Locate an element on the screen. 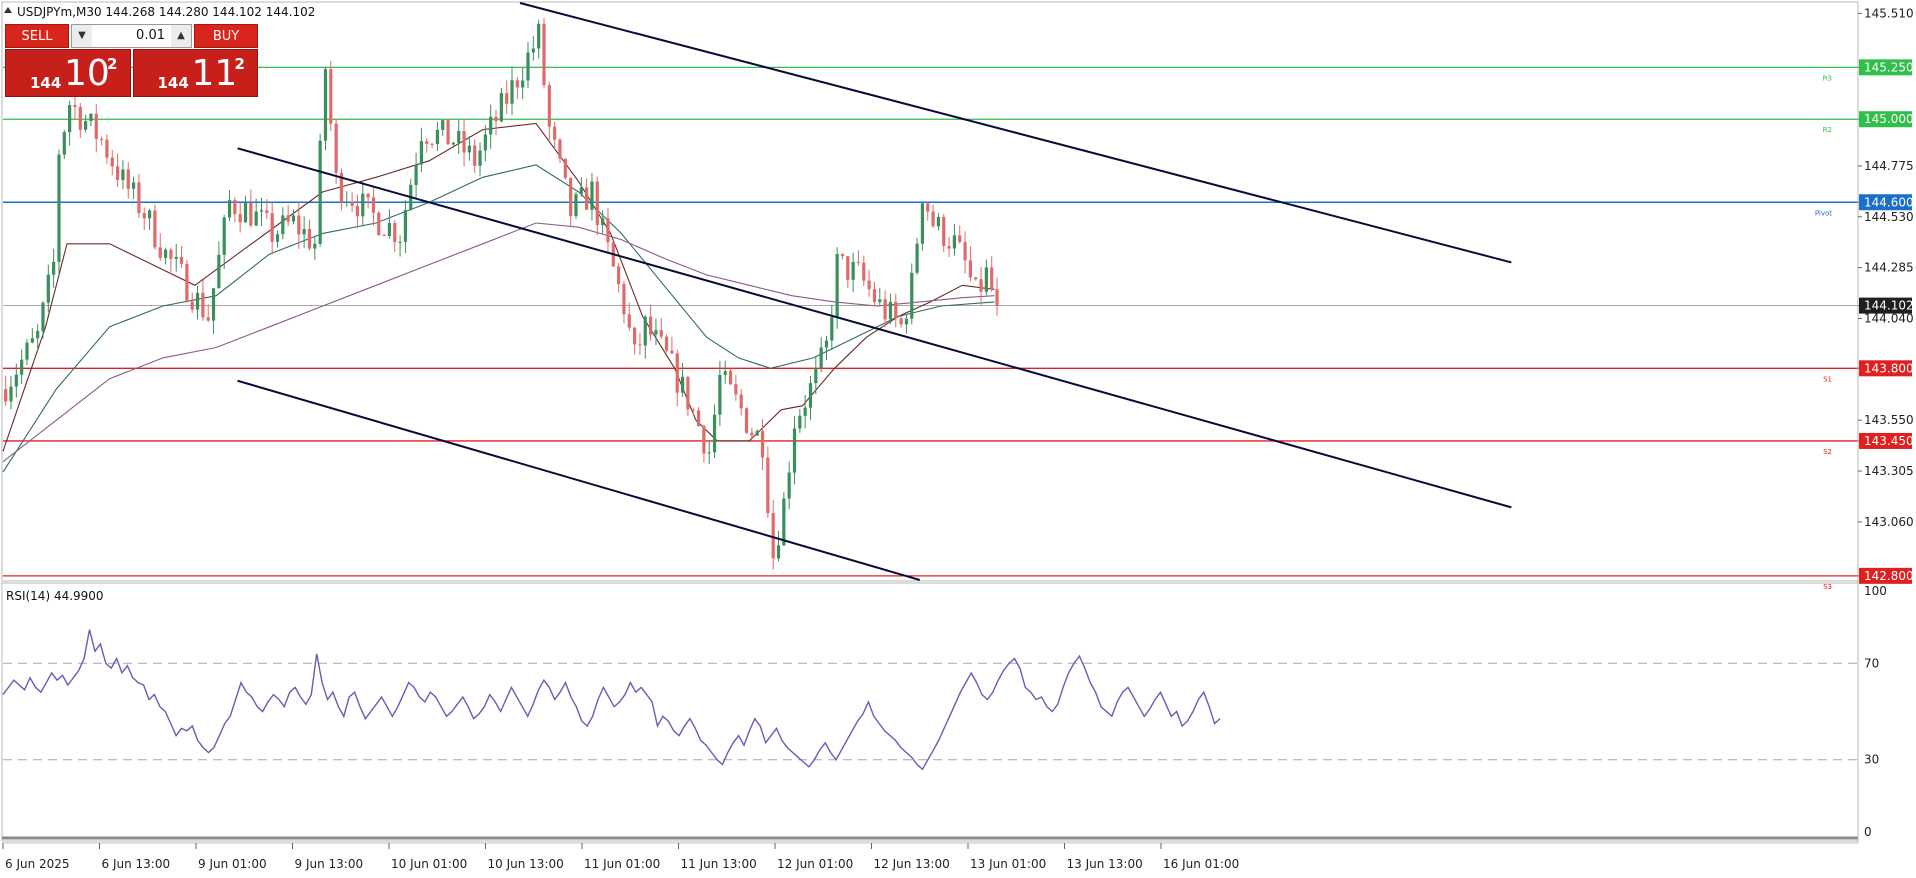  time-tick-label: 13 Jun 13:00 is located at coordinates (1105, 864).